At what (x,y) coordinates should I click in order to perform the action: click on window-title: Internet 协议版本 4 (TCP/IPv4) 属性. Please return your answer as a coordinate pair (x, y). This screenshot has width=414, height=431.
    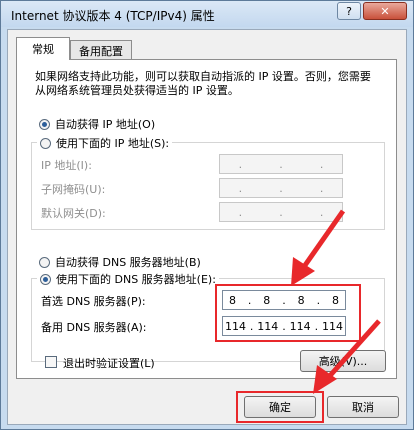
    Looking at the image, I should click on (113, 16).